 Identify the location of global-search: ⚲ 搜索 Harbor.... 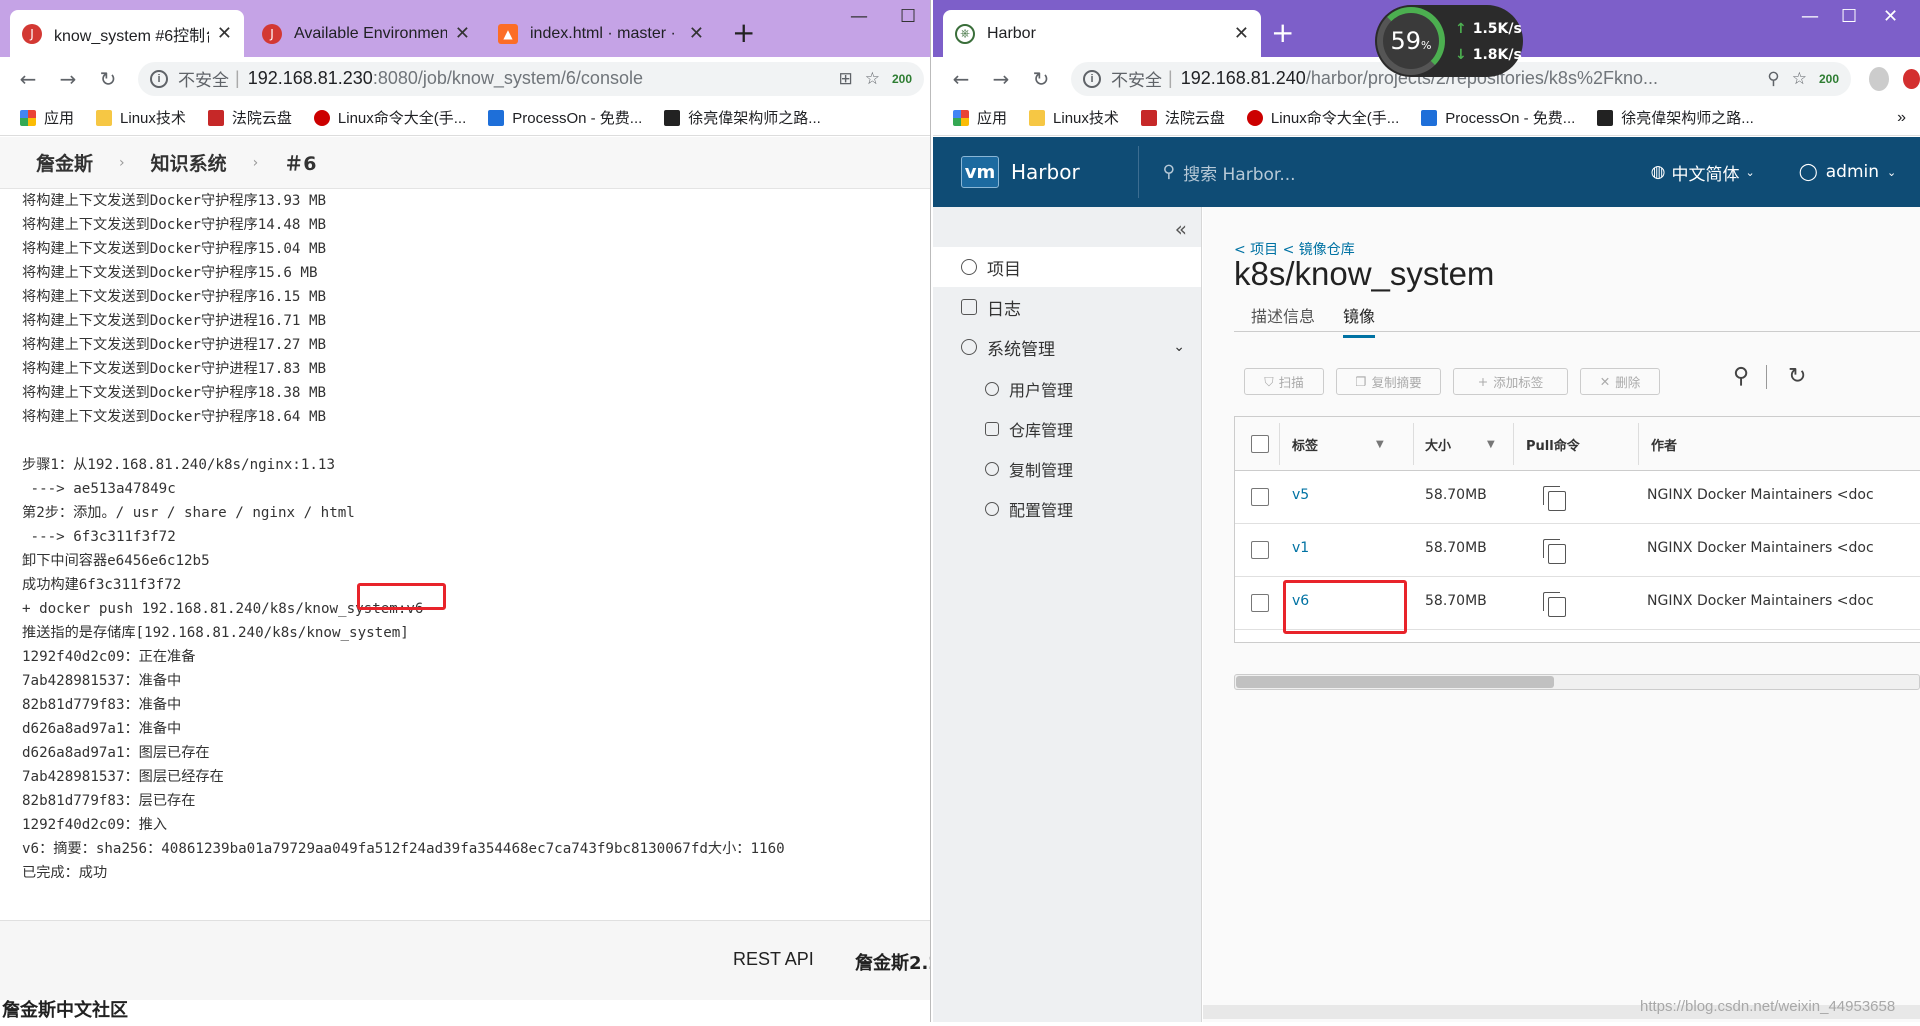
(1373, 172).